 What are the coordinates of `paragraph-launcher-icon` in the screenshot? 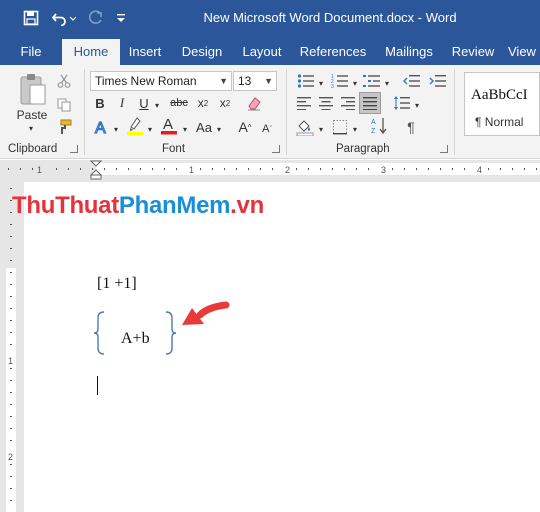 It's located at (444, 149).